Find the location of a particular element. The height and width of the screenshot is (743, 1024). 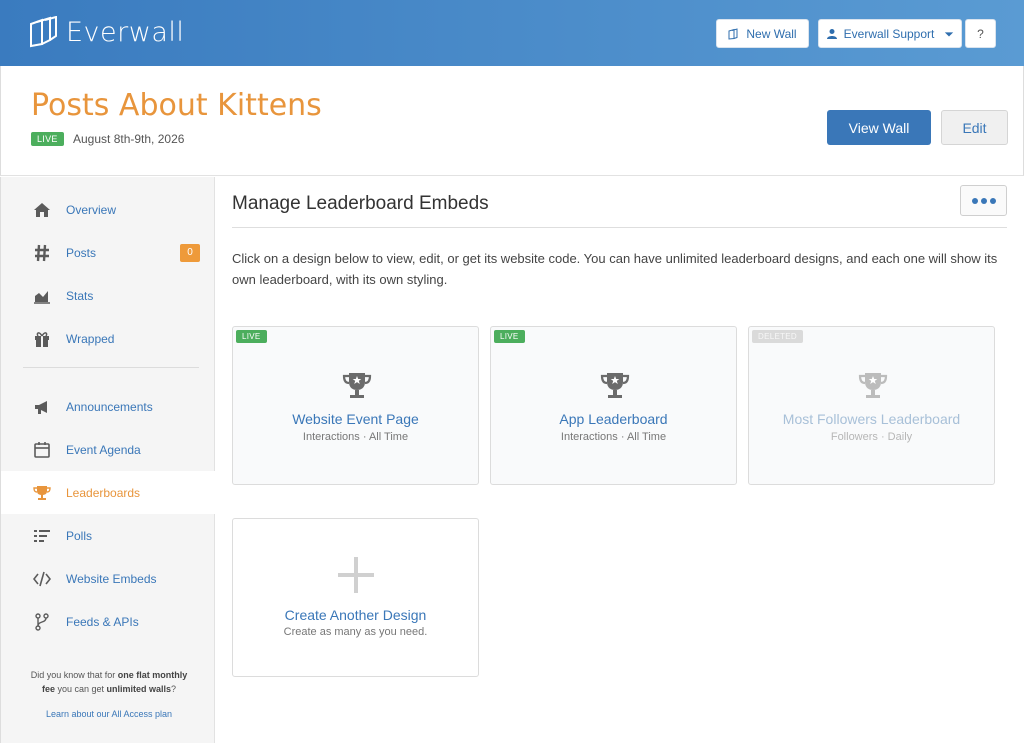

sidebar-item-label: Feeds & APIs is located at coordinates (102, 621).